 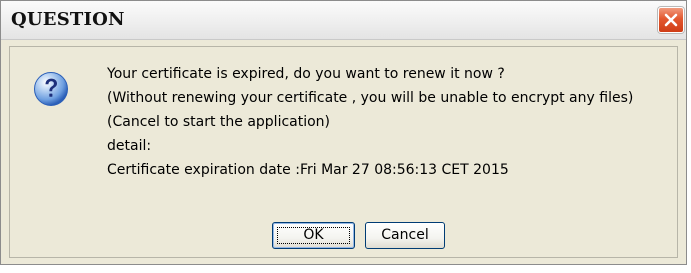 What do you see at coordinates (68, 19) in the screenshot?
I see `dialog-title: QUESTION` at bounding box center [68, 19].